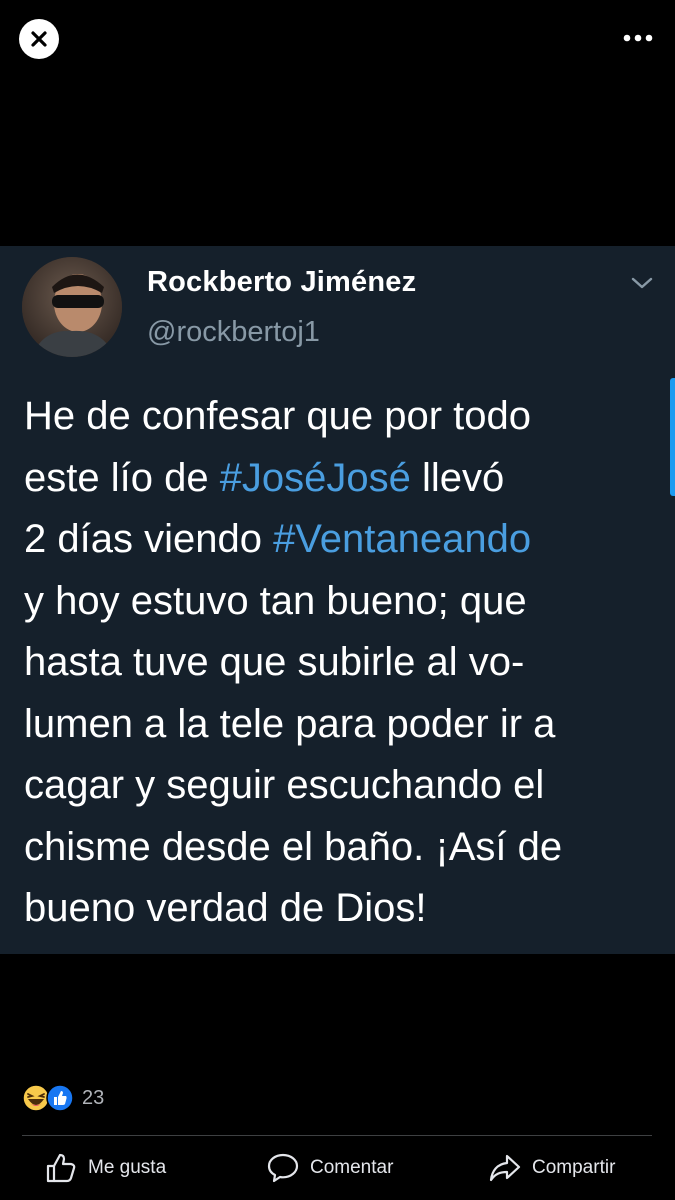 Image resolution: width=675 pixels, height=1200 pixels. Describe the element at coordinates (278, 416) in the screenshot. I see `tweet-text-segment: He de confesar que por todo` at that location.